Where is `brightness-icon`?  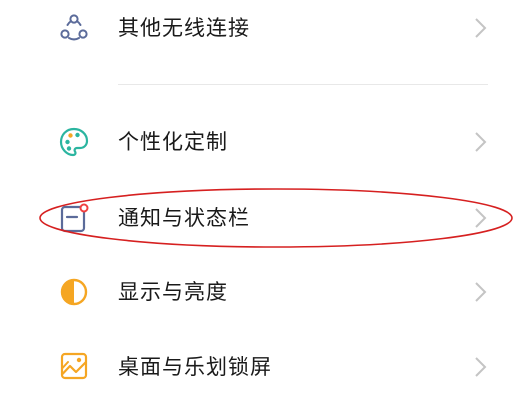 brightness-icon is located at coordinates (74, 292).